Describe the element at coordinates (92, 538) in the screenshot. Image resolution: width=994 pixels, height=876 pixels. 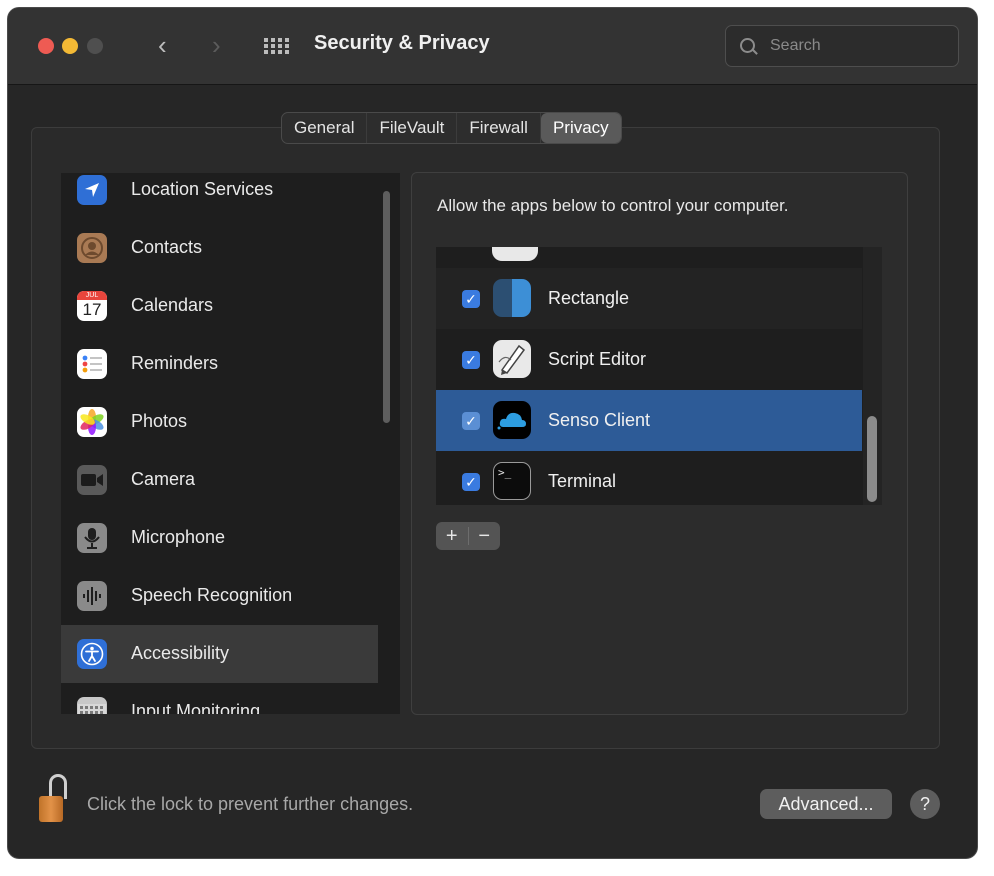
I see `microphone-icon` at that location.